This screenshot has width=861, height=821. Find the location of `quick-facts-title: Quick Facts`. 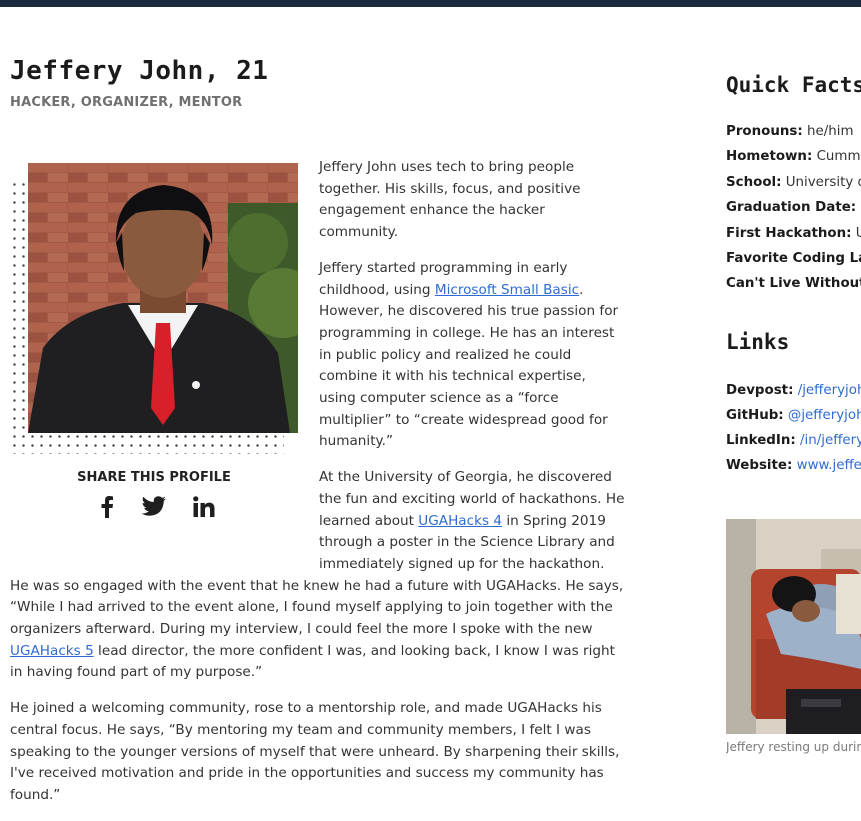

quick-facts-title: Quick Facts is located at coordinates (793, 85).